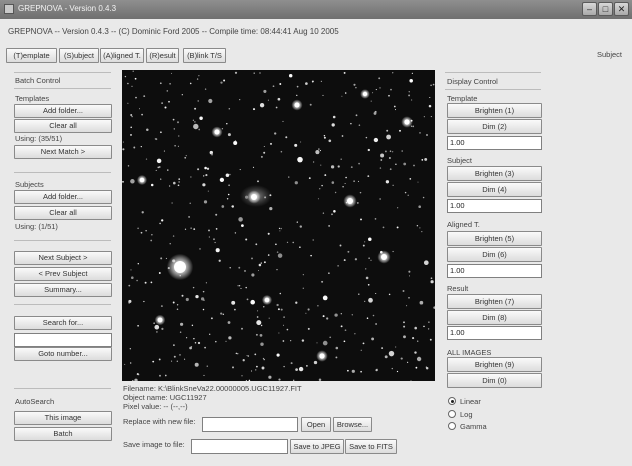 Image resolution: width=632 pixels, height=466 pixels. I want to click on maximize-button: □, so click(605, 9).